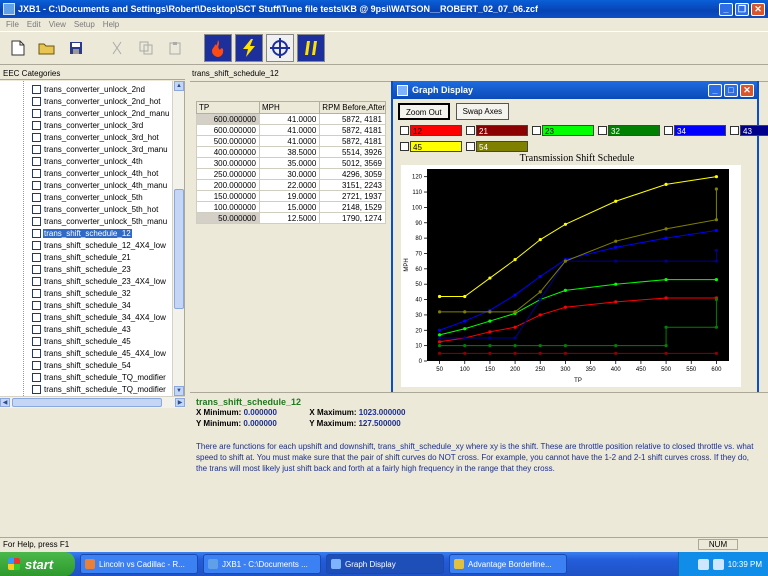  I want to click on table-cell: 15.0000, so click(289, 207).